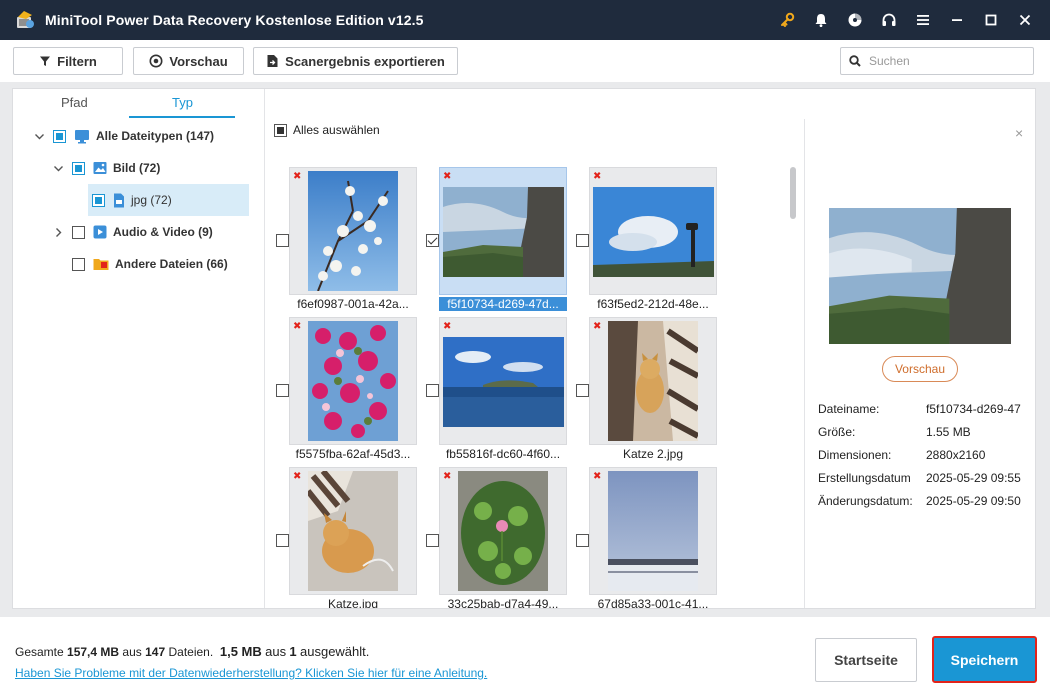 The image size is (1050, 700). Describe the element at coordinates (919, 478) in the screenshot. I see `info-created-row: Erstellungsdatum 2025-05-29 09:55` at that location.